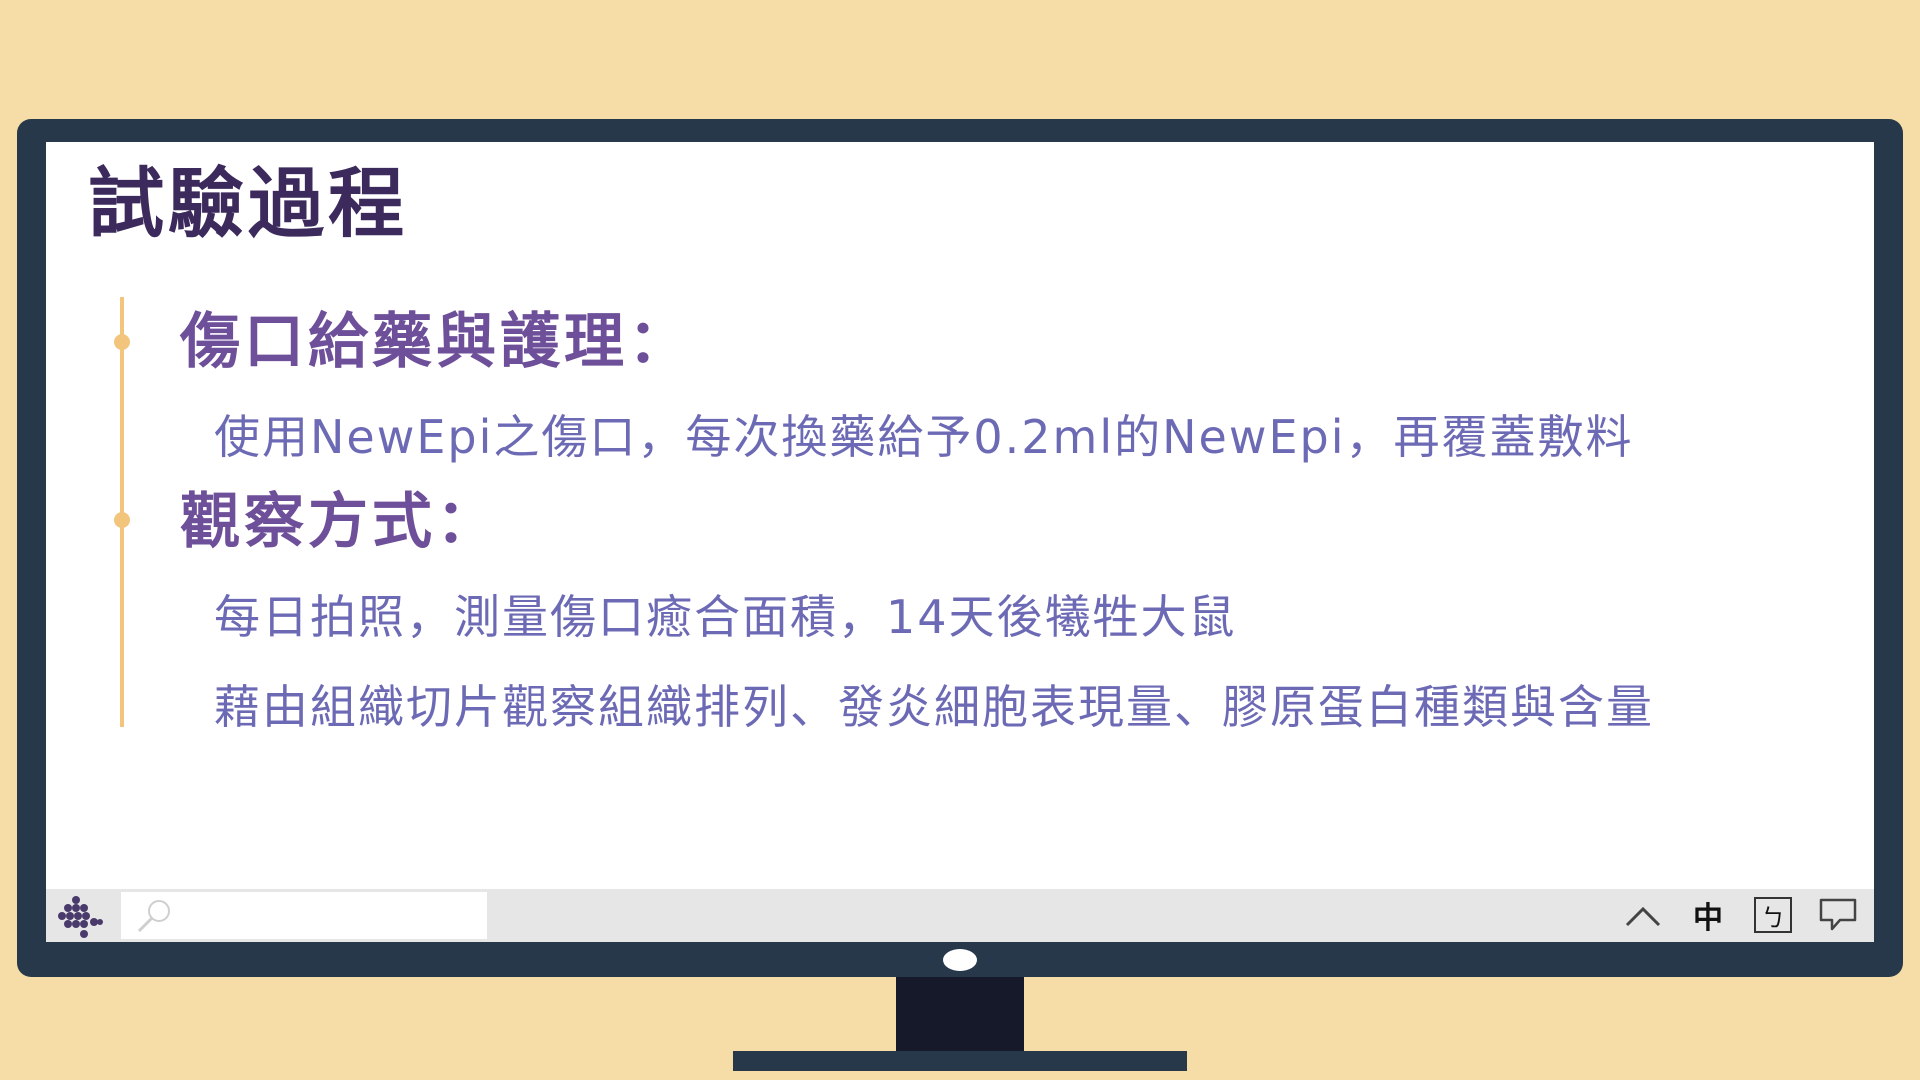 This screenshot has height=1080, width=1920. I want to click on ime-indicator: ㄅ, so click(1773, 915).